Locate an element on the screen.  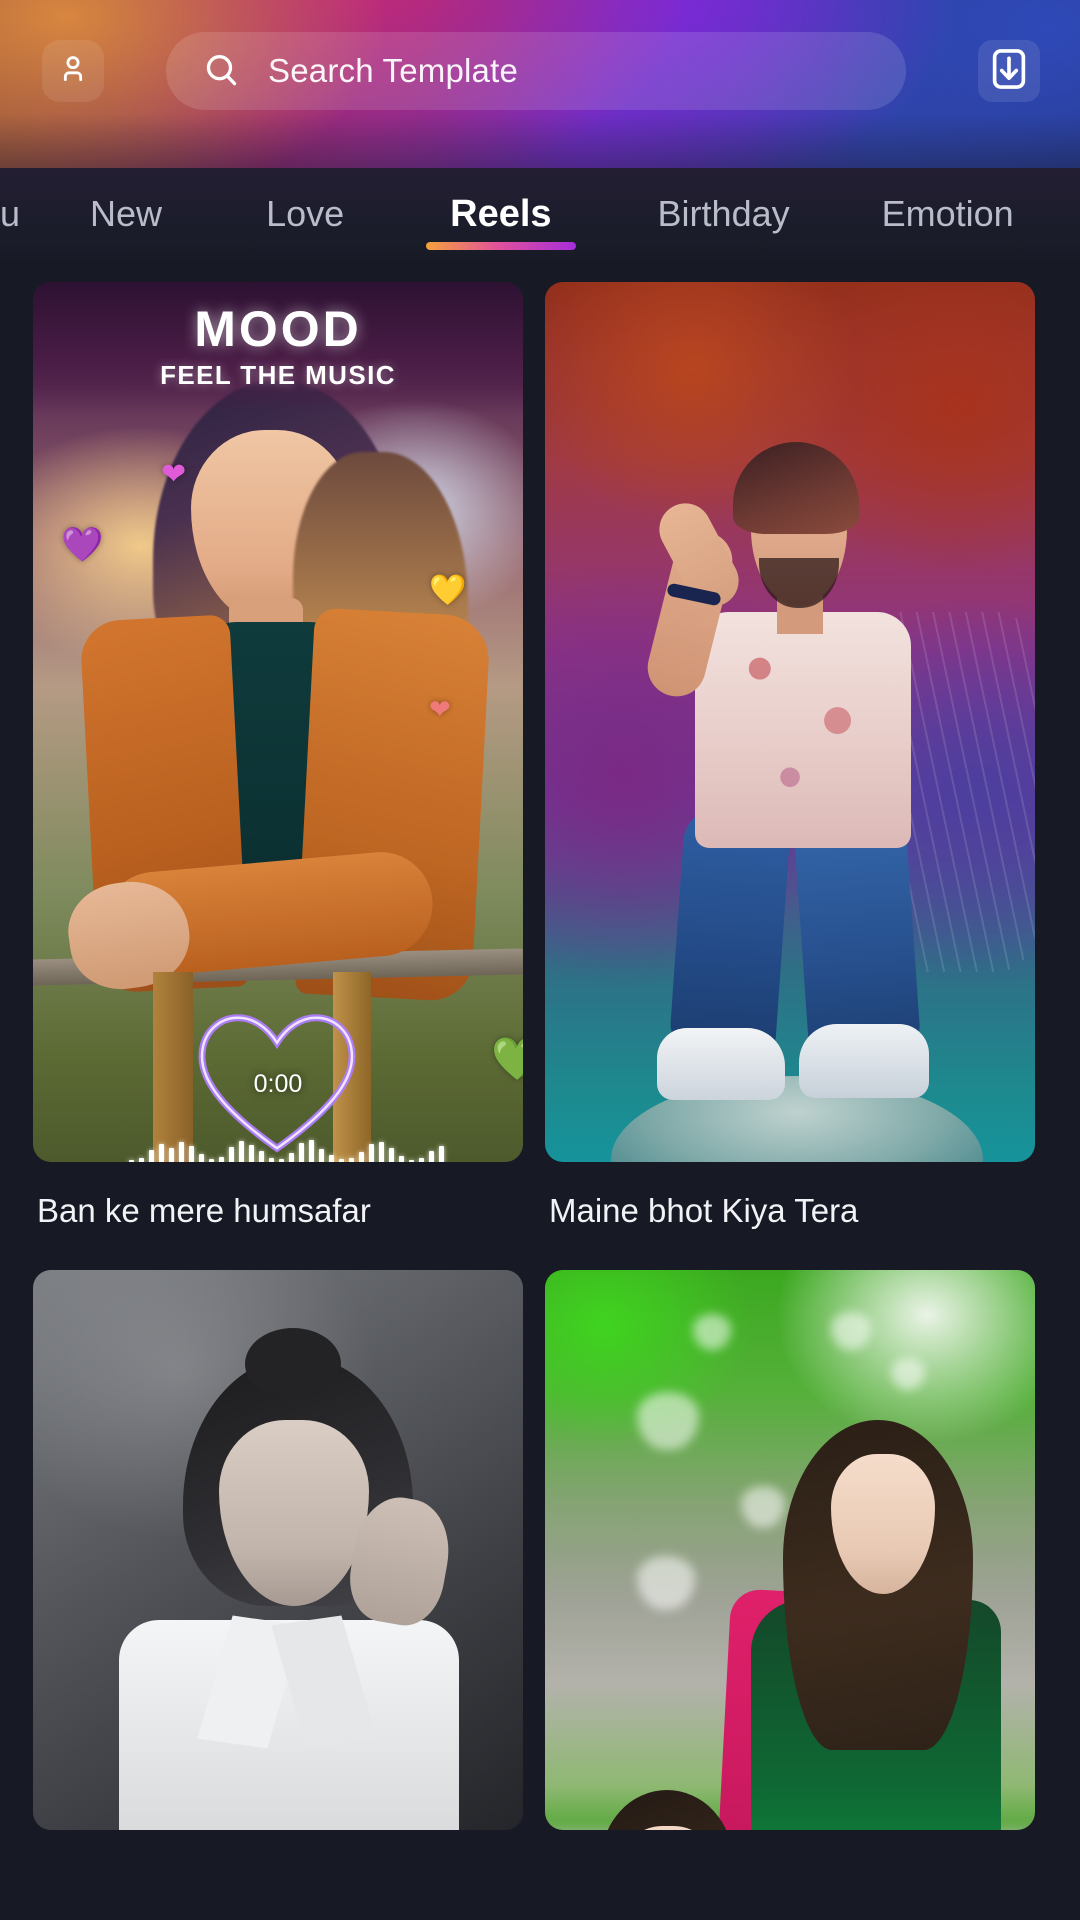
template-thumbnail: Messages • now 🔒 LOVE ❤️ Falak Tak 🎭 is located at coordinates (278, 1550).